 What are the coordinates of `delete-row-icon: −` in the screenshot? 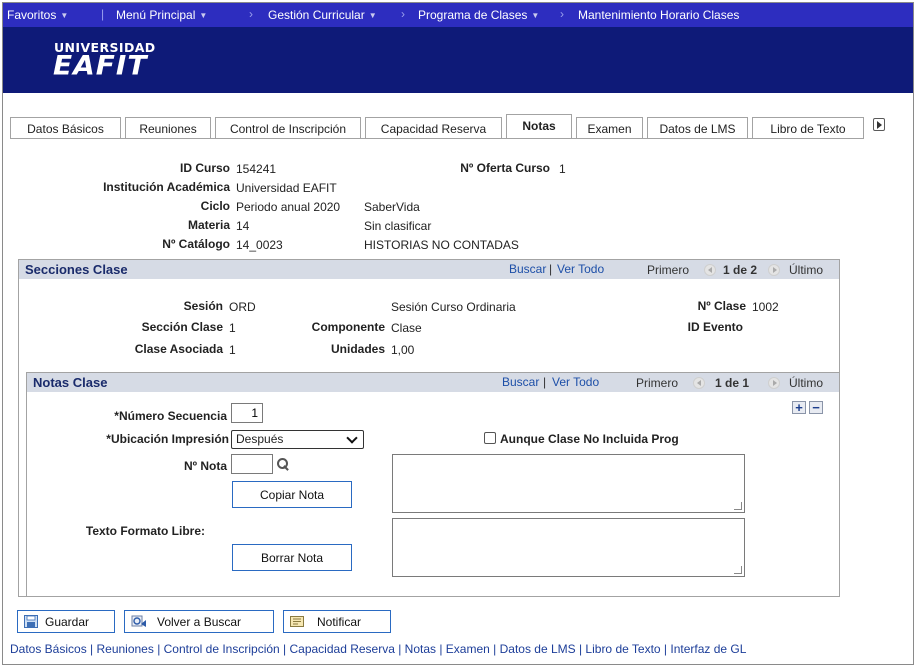 It's located at (816, 407).